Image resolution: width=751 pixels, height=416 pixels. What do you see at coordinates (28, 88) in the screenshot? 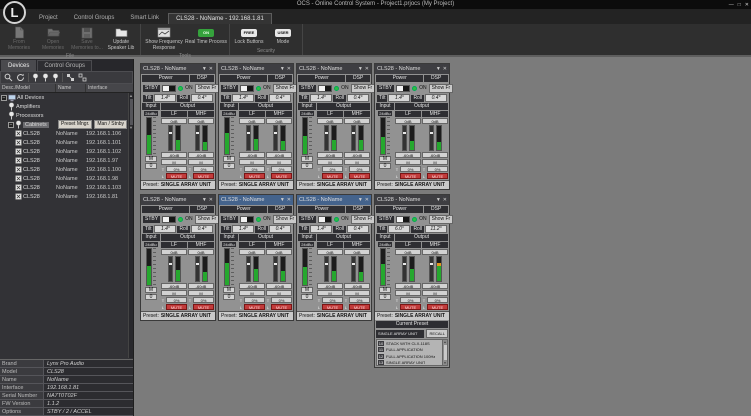
I see `tree-col-model: Desc./Model` at bounding box center [28, 88].